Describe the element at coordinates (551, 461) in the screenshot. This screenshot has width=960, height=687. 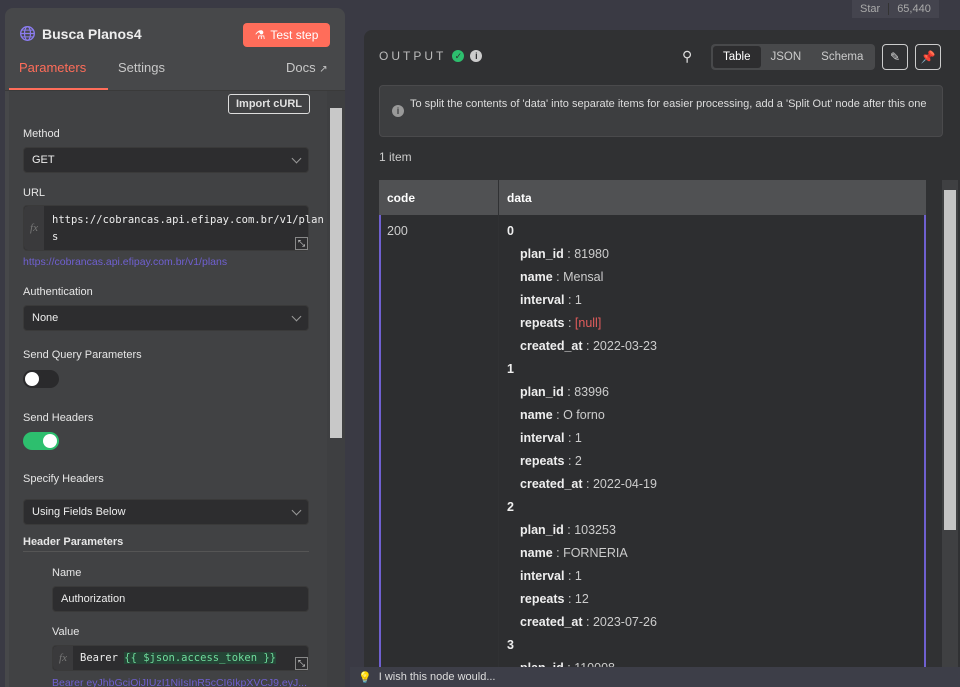
I see `data-field-repeats: repeats : 2` at that location.